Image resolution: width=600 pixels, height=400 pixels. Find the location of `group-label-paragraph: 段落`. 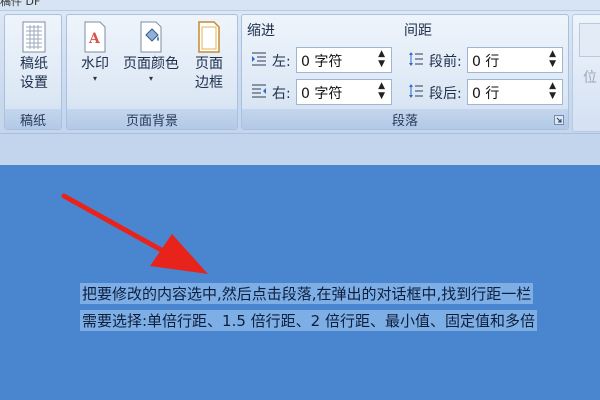

group-label-paragraph: 段落 is located at coordinates (405, 119).